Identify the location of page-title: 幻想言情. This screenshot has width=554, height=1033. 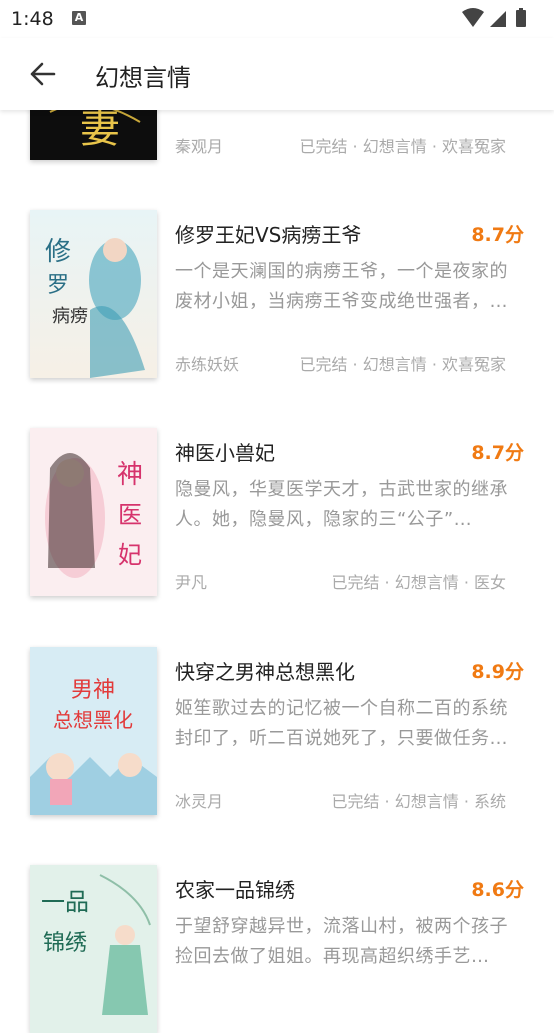
(143, 78).